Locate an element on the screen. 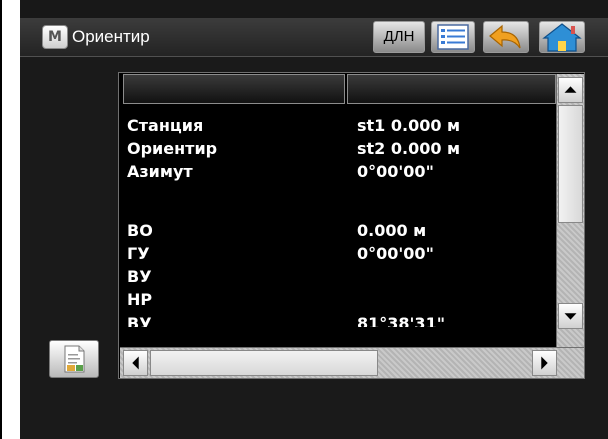  table-row is located at coordinates (342, 195).